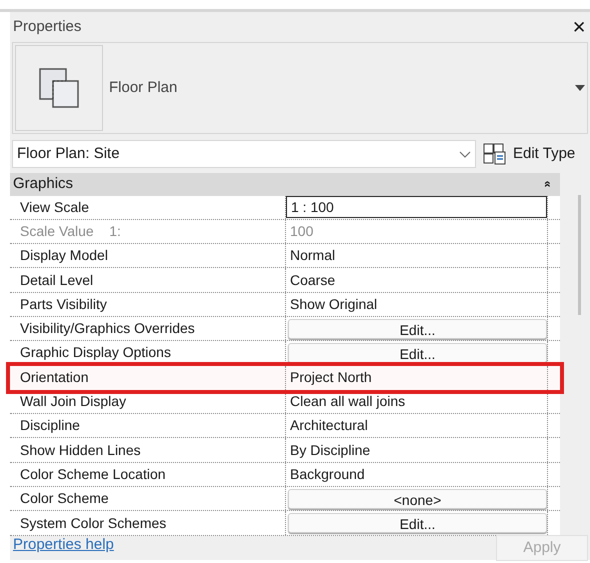 The width and height of the screenshot is (590, 563). I want to click on panel-title: Properties, so click(47, 26).